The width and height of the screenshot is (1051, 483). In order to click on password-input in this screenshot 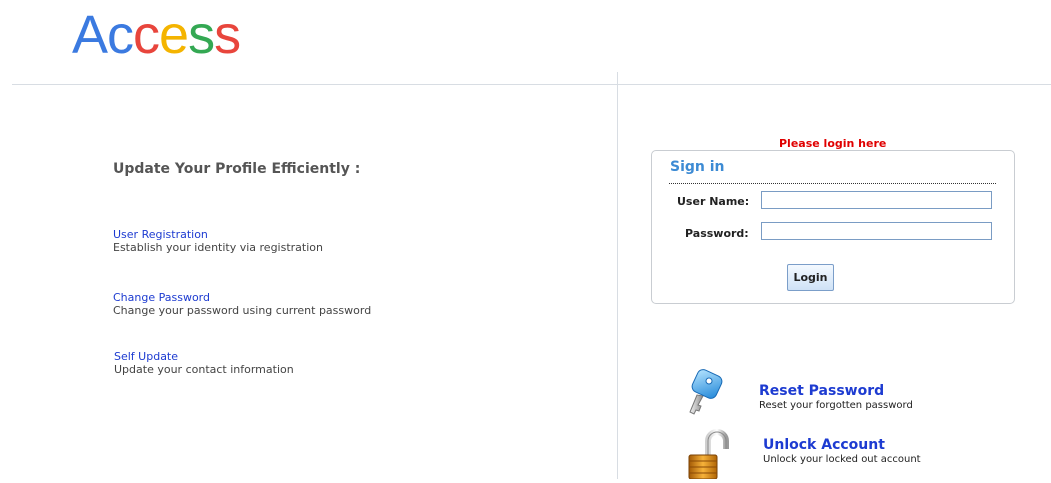, I will do `click(876, 231)`.